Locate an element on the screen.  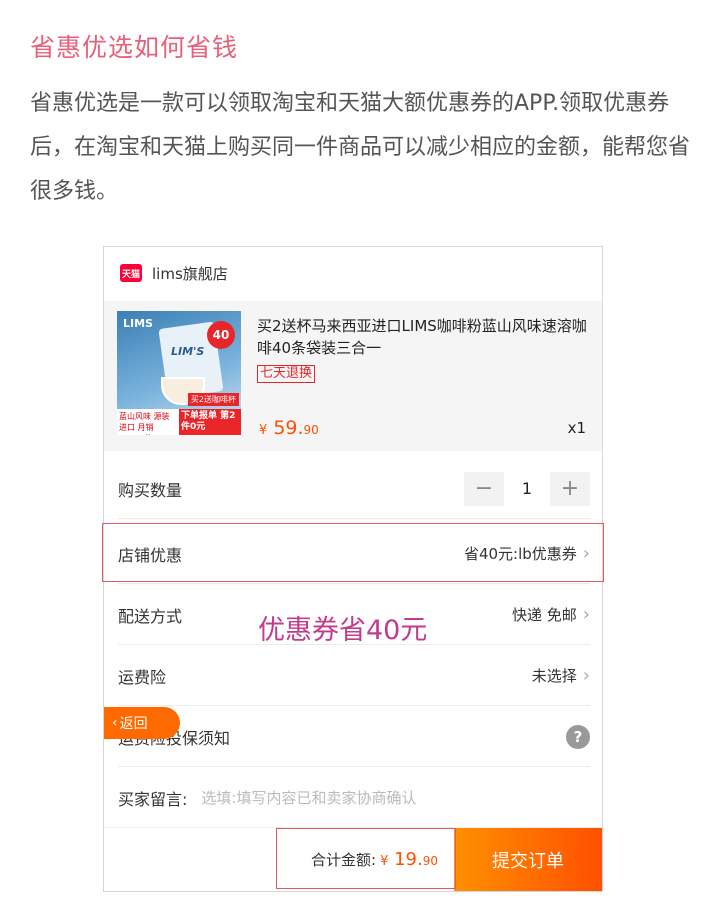
message-label: 买家留言: is located at coordinates (153, 799).